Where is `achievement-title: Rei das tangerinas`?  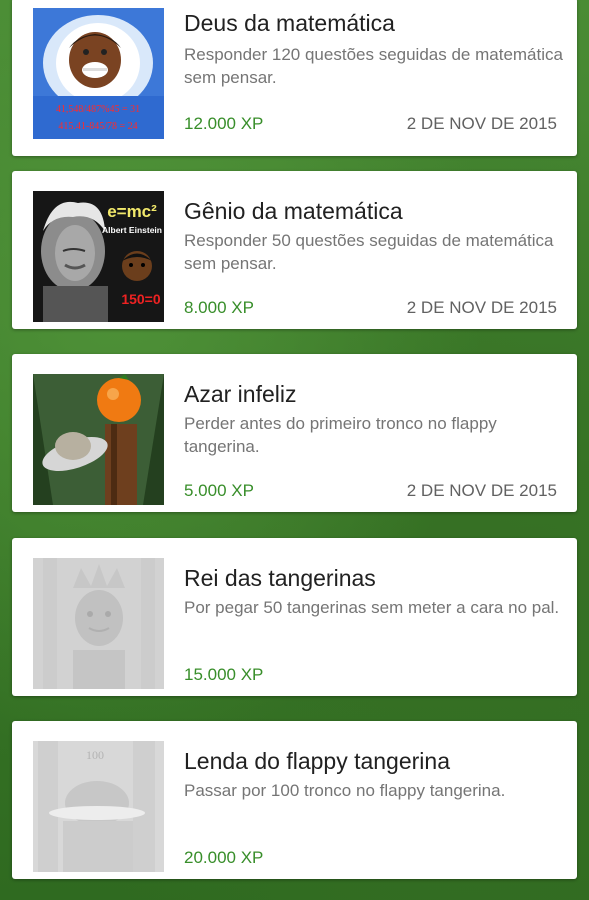
achievement-title: Rei das tangerinas is located at coordinates (280, 578).